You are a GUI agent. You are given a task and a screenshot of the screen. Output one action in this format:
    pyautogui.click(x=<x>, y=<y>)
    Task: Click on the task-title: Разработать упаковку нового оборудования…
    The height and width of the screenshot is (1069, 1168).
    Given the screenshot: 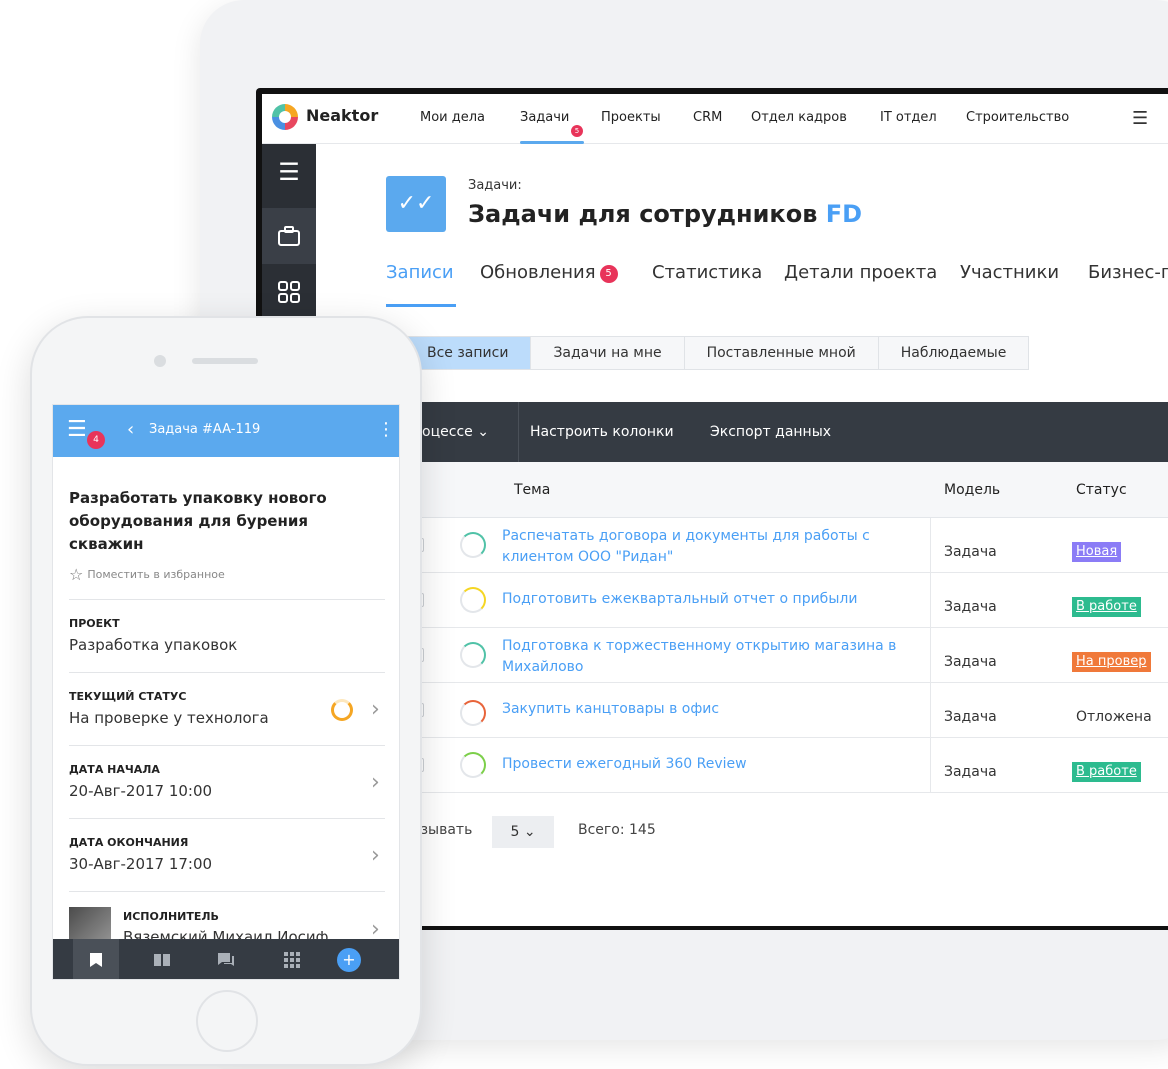 What is the action you would take?
    pyautogui.click(x=198, y=521)
    